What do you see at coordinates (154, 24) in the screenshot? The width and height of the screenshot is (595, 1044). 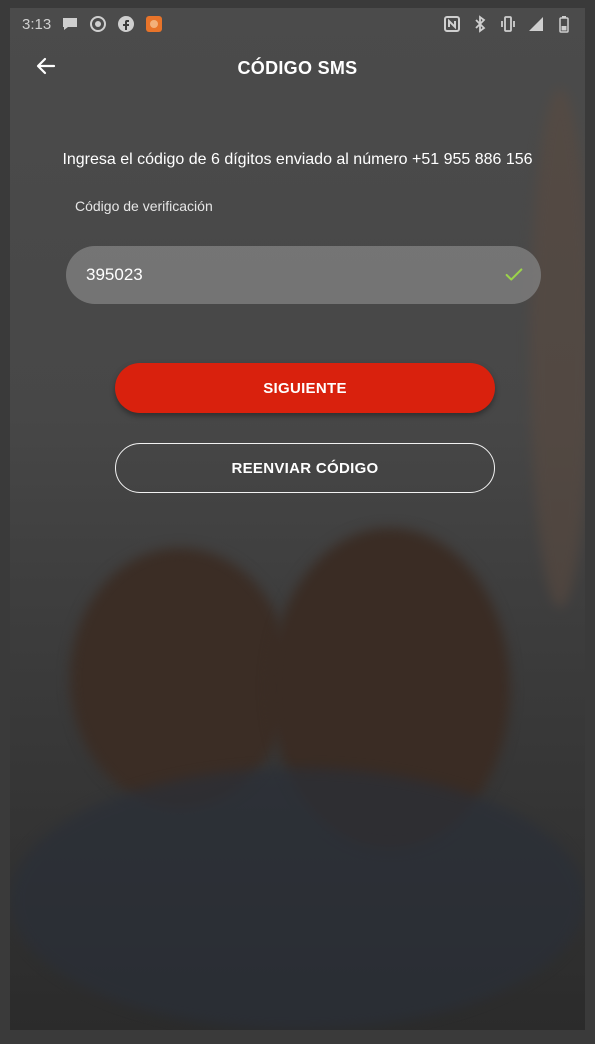 I see `app-notification-icon` at bounding box center [154, 24].